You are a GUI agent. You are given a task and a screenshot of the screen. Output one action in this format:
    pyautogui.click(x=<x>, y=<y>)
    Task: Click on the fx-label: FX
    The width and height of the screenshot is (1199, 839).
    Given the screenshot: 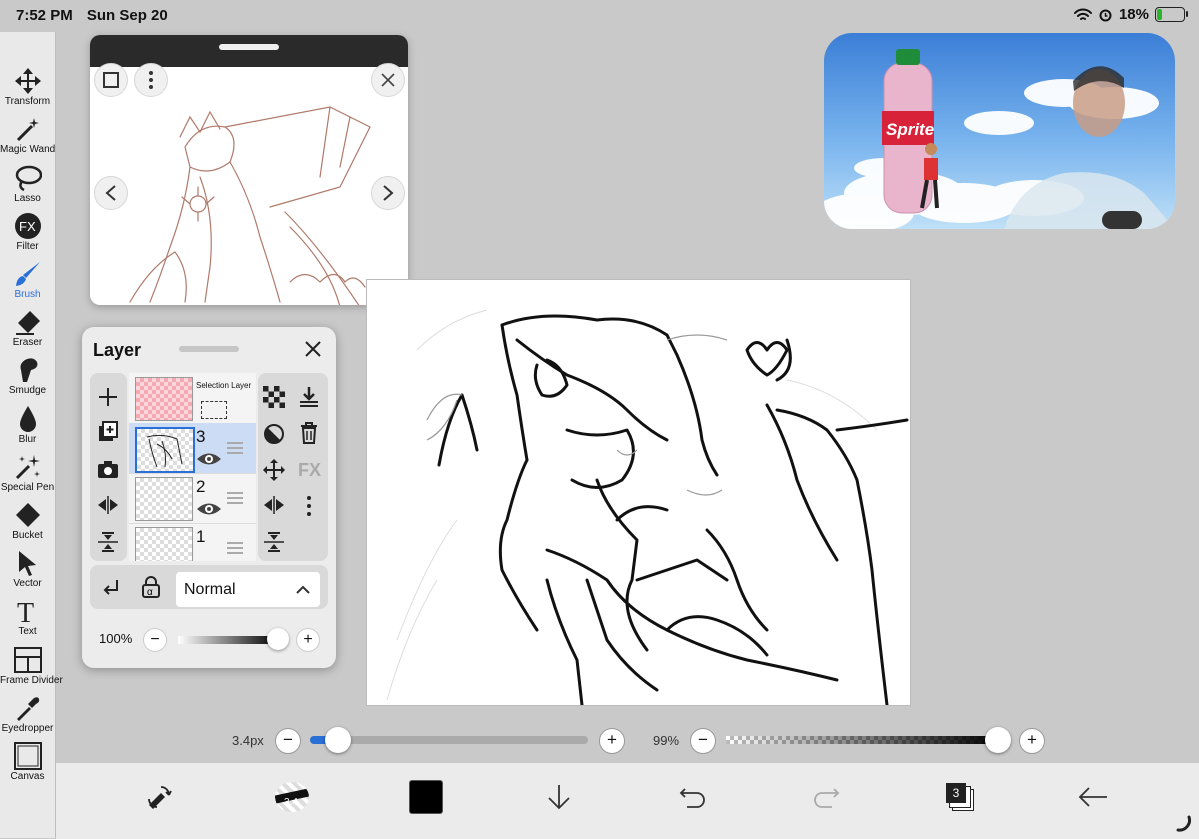 What is the action you would take?
    pyautogui.click(x=309, y=470)
    